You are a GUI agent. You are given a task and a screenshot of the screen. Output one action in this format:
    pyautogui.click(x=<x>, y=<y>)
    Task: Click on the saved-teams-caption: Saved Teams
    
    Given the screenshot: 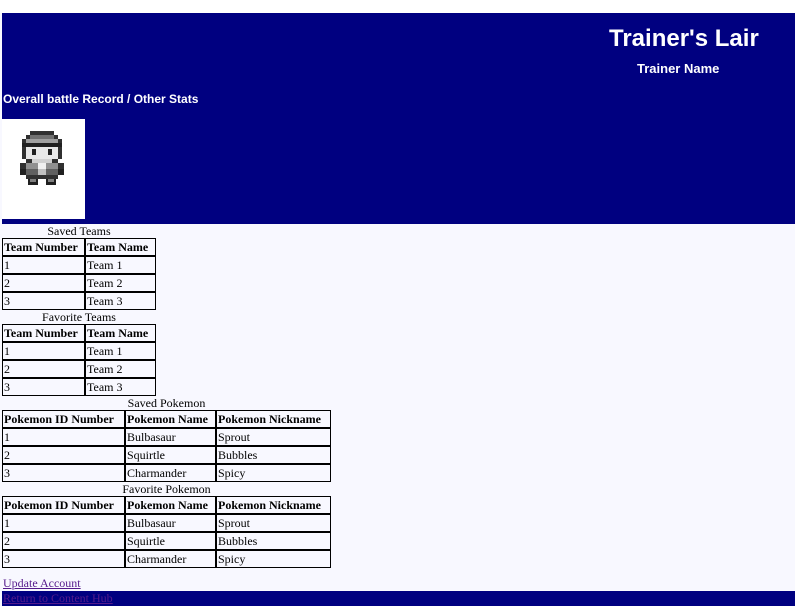 What is the action you would take?
    pyautogui.click(x=79, y=231)
    